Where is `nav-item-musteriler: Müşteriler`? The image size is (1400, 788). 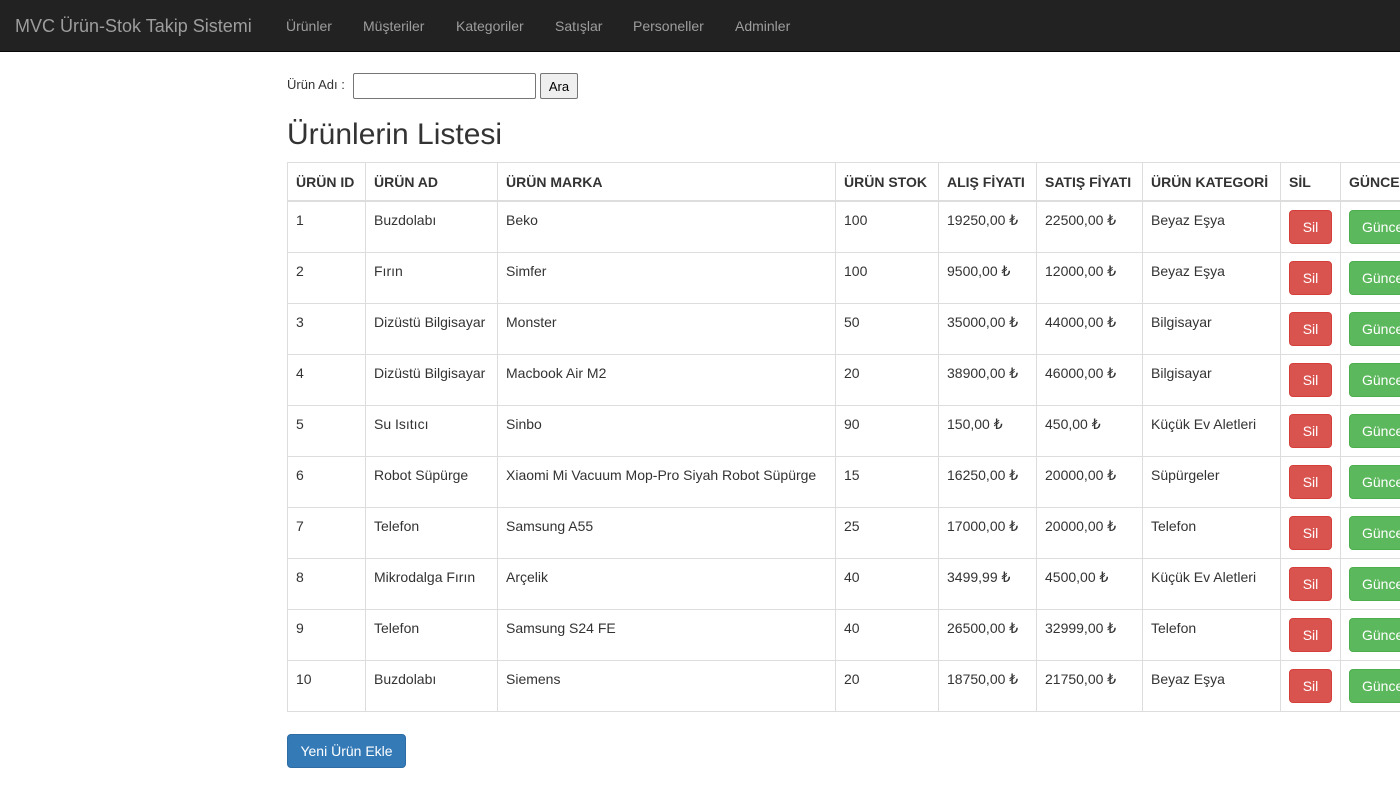 nav-item-musteriler: Müşteriler is located at coordinates (393, 26).